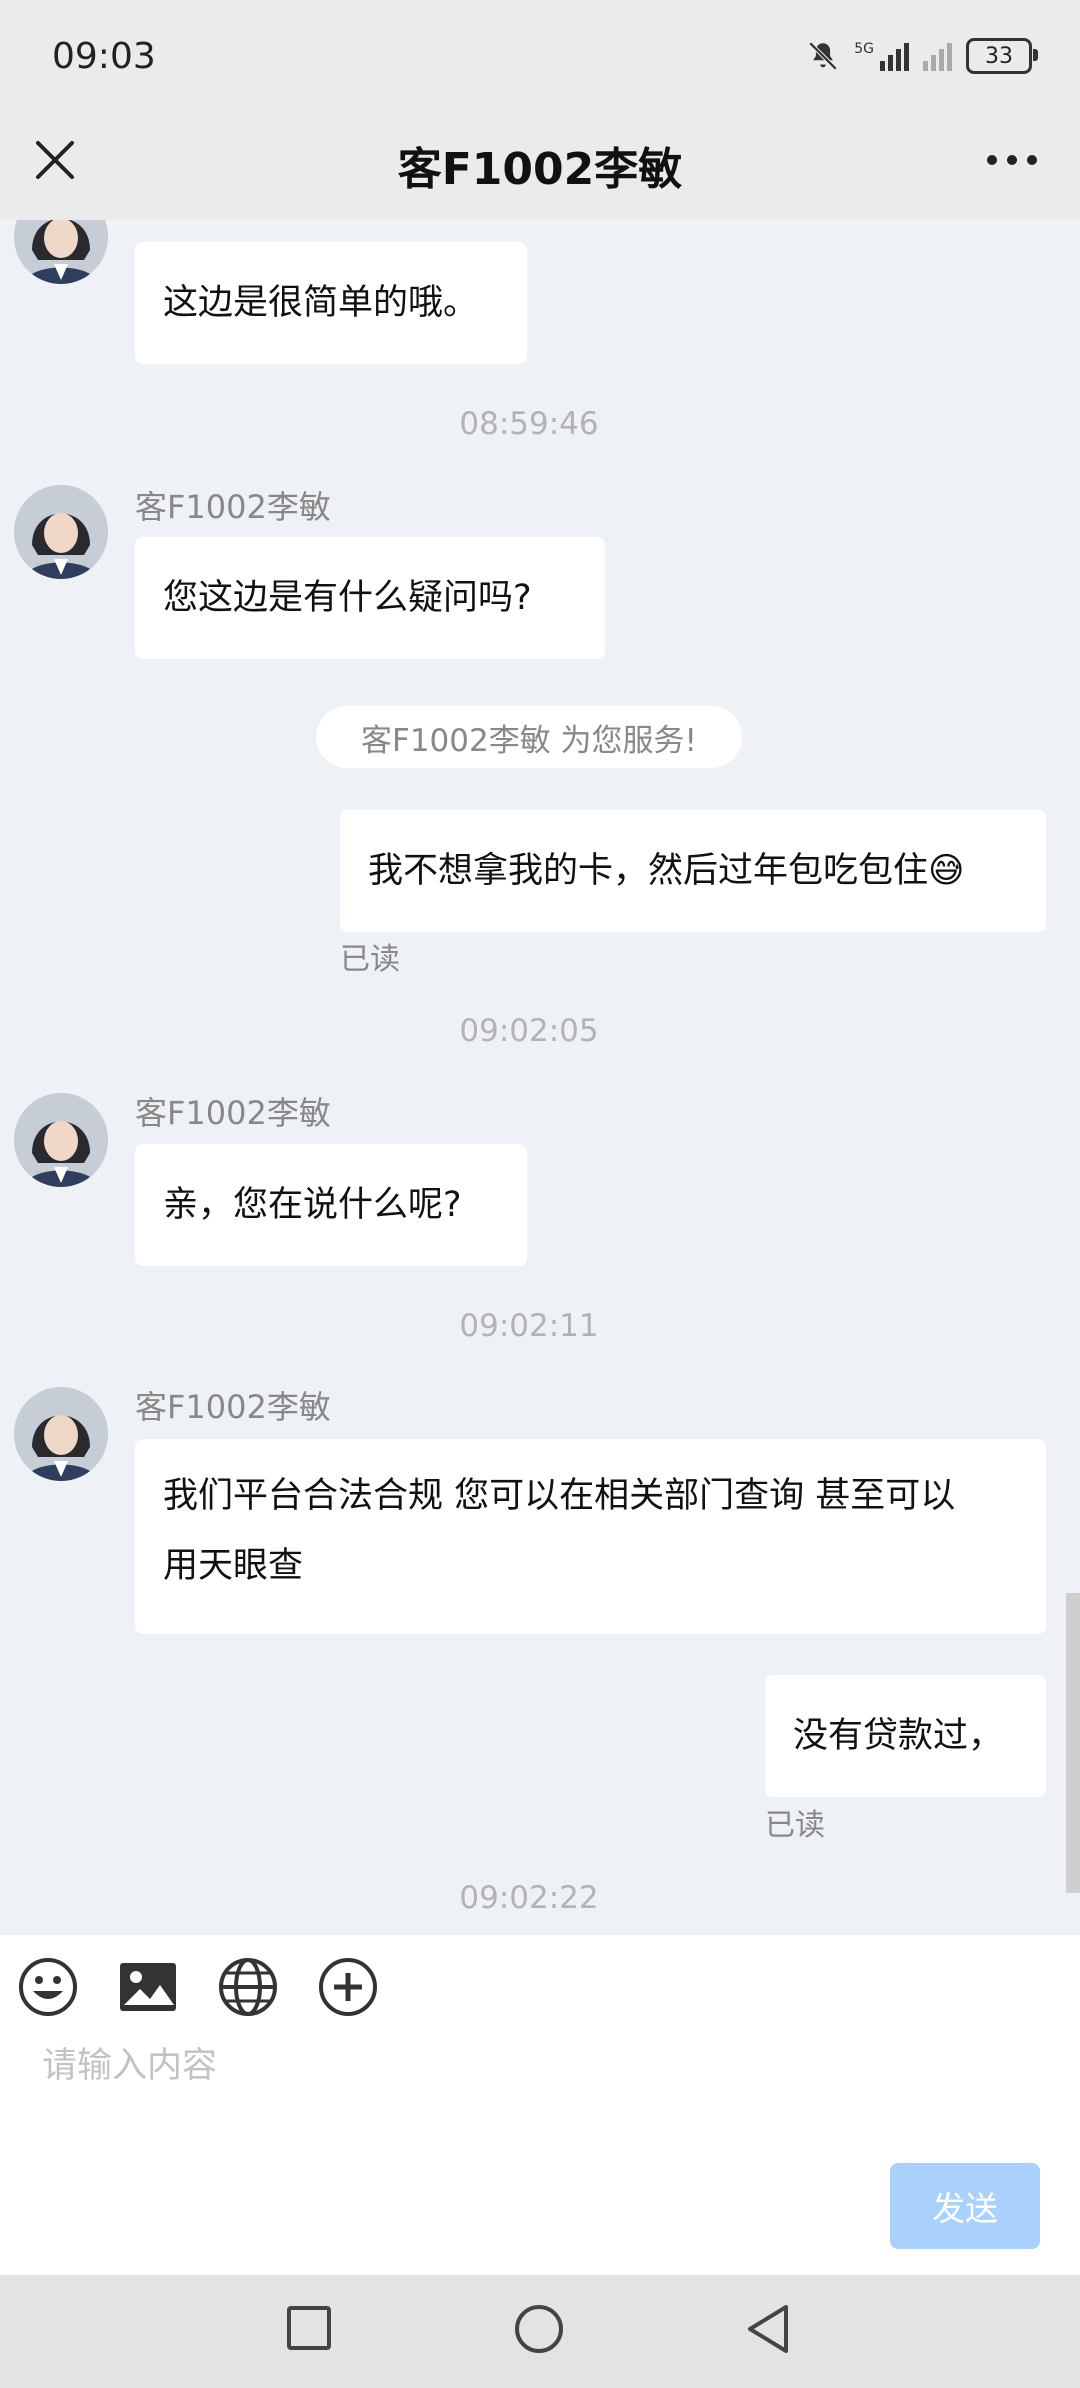  What do you see at coordinates (309, 2328) in the screenshot?
I see `recent-apps-icon` at bounding box center [309, 2328].